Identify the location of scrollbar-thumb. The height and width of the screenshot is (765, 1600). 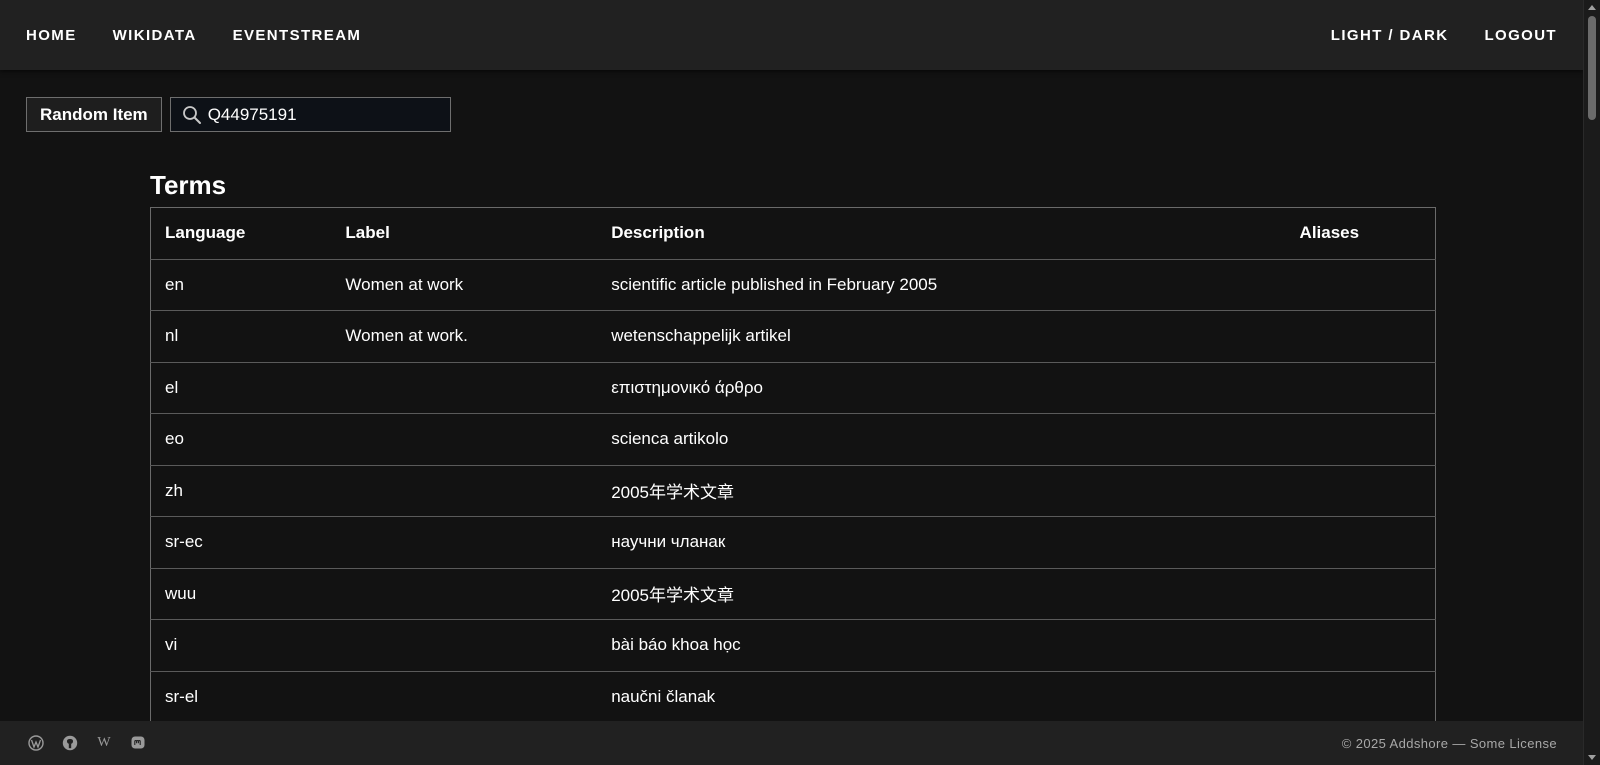
(1592, 68).